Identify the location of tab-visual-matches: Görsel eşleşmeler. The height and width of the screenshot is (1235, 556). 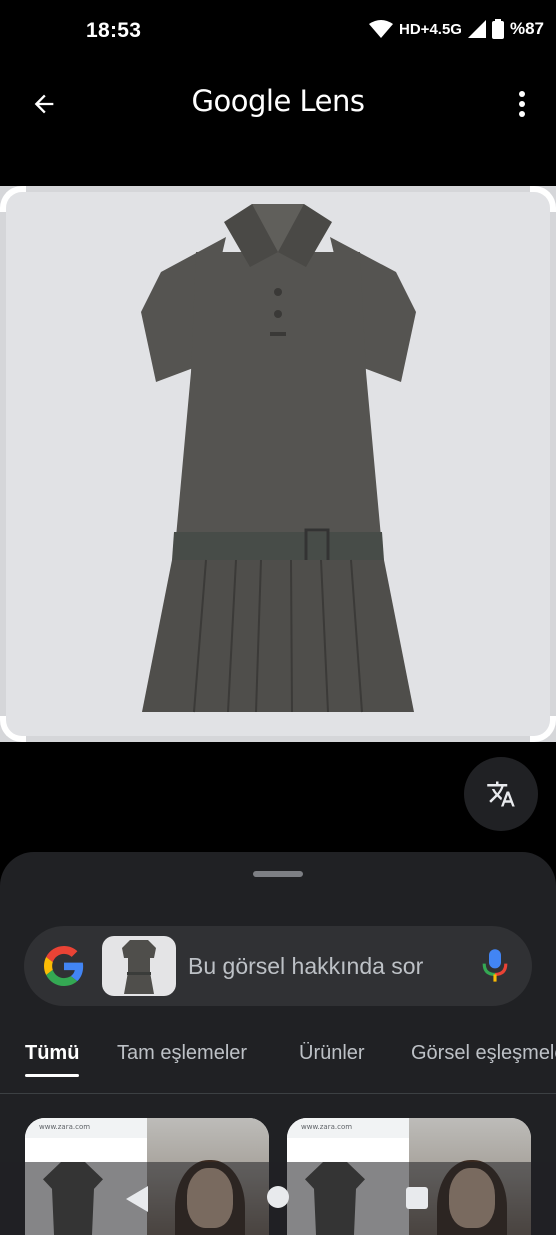
(483, 1059).